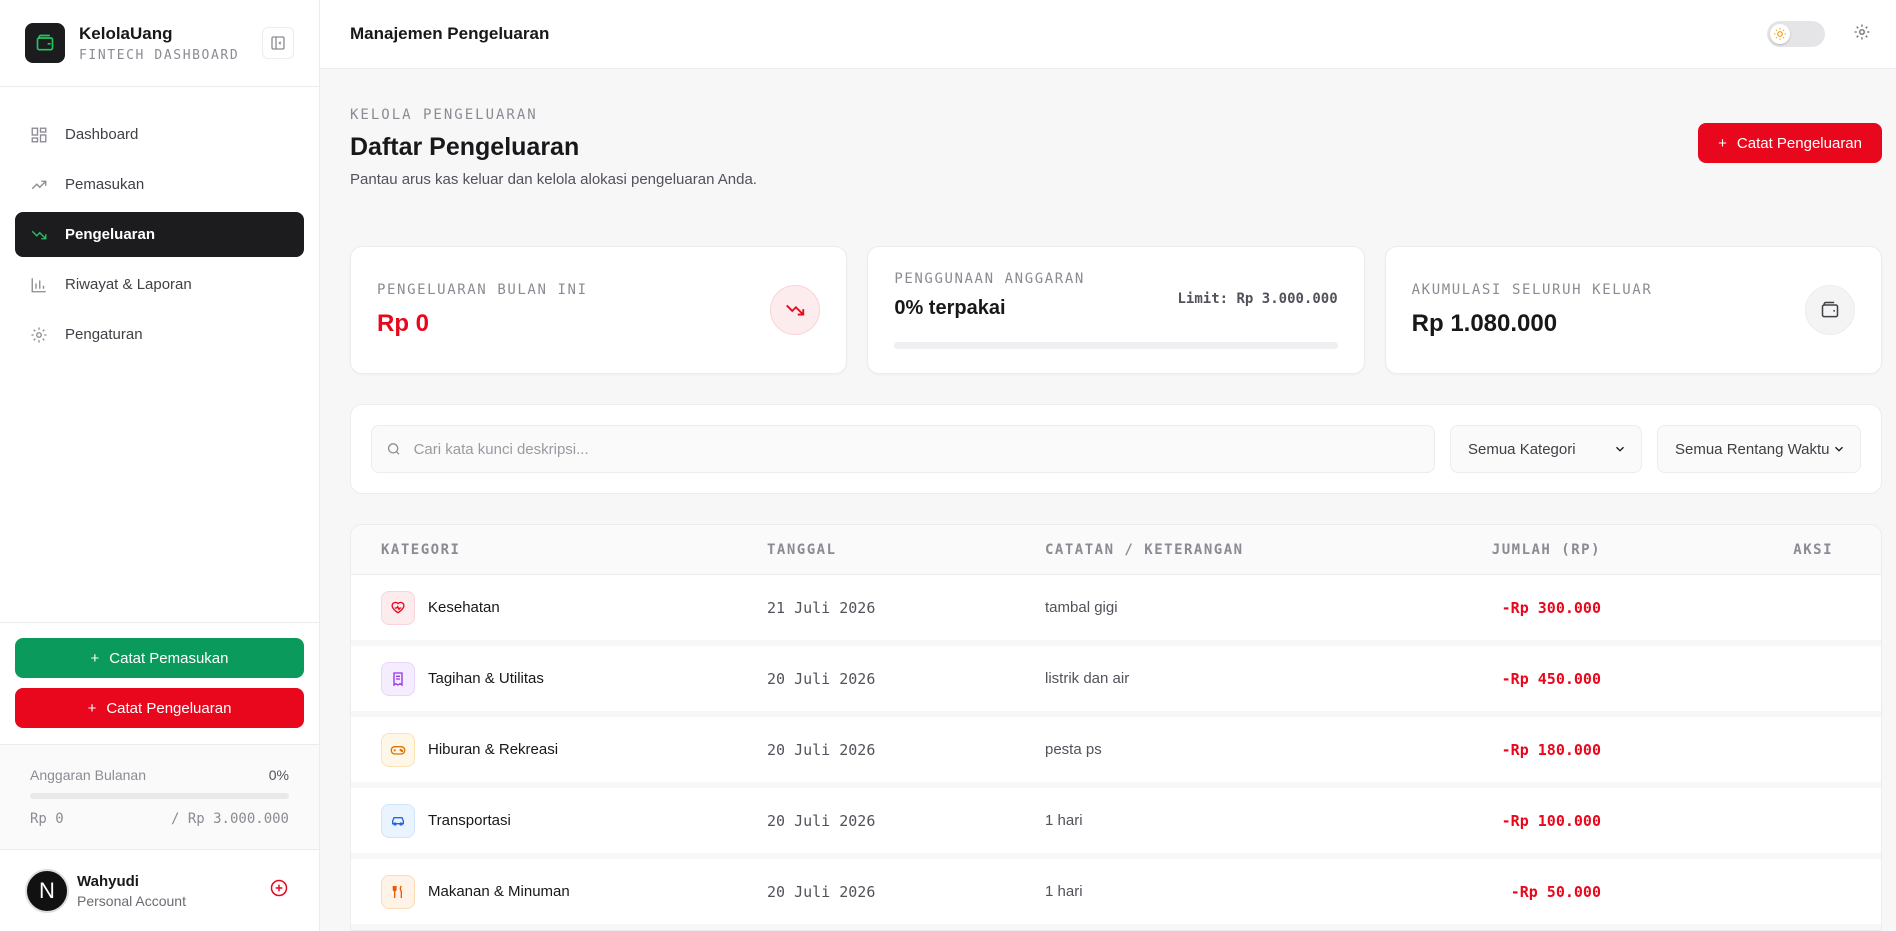 Image resolution: width=1896 pixels, height=931 pixels. What do you see at coordinates (47, 890) in the screenshot?
I see `avatar: N` at bounding box center [47, 890].